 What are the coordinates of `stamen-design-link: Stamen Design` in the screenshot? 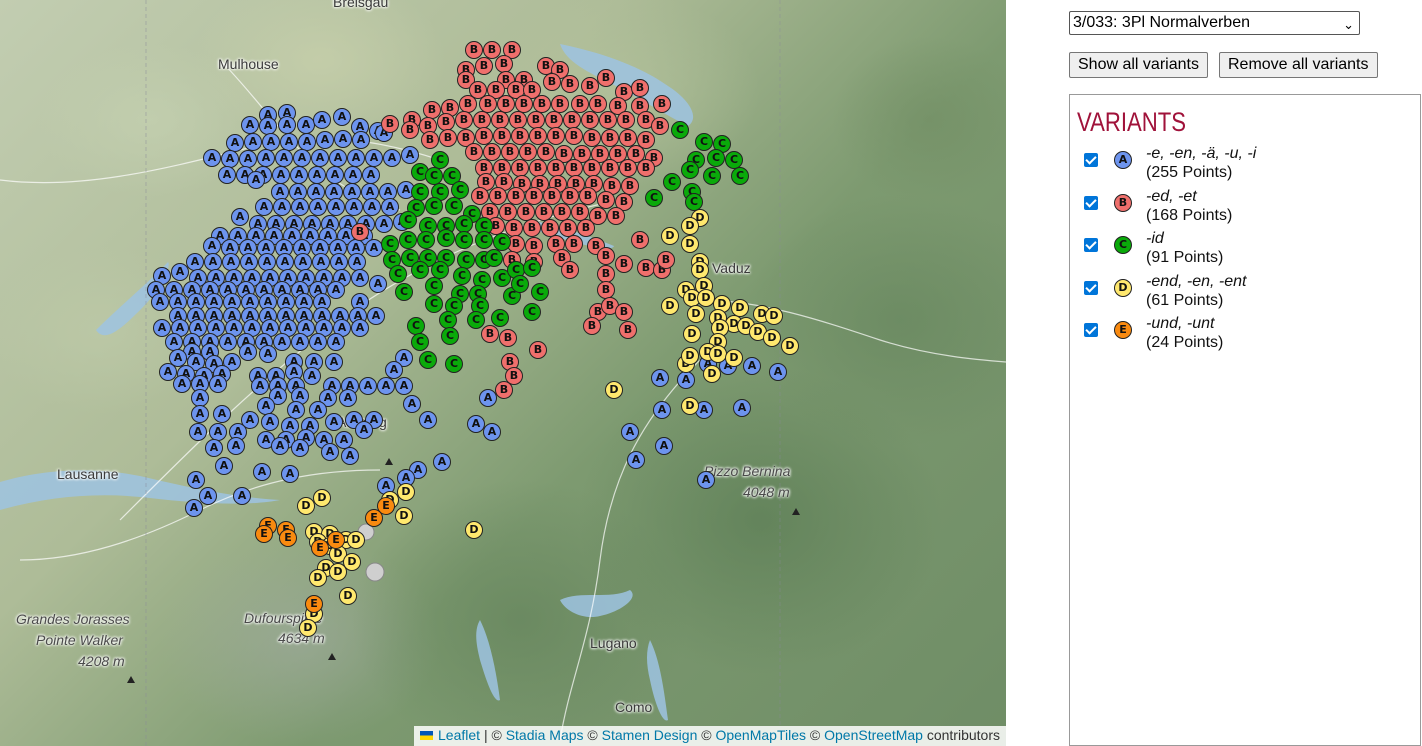 It's located at (650, 735).